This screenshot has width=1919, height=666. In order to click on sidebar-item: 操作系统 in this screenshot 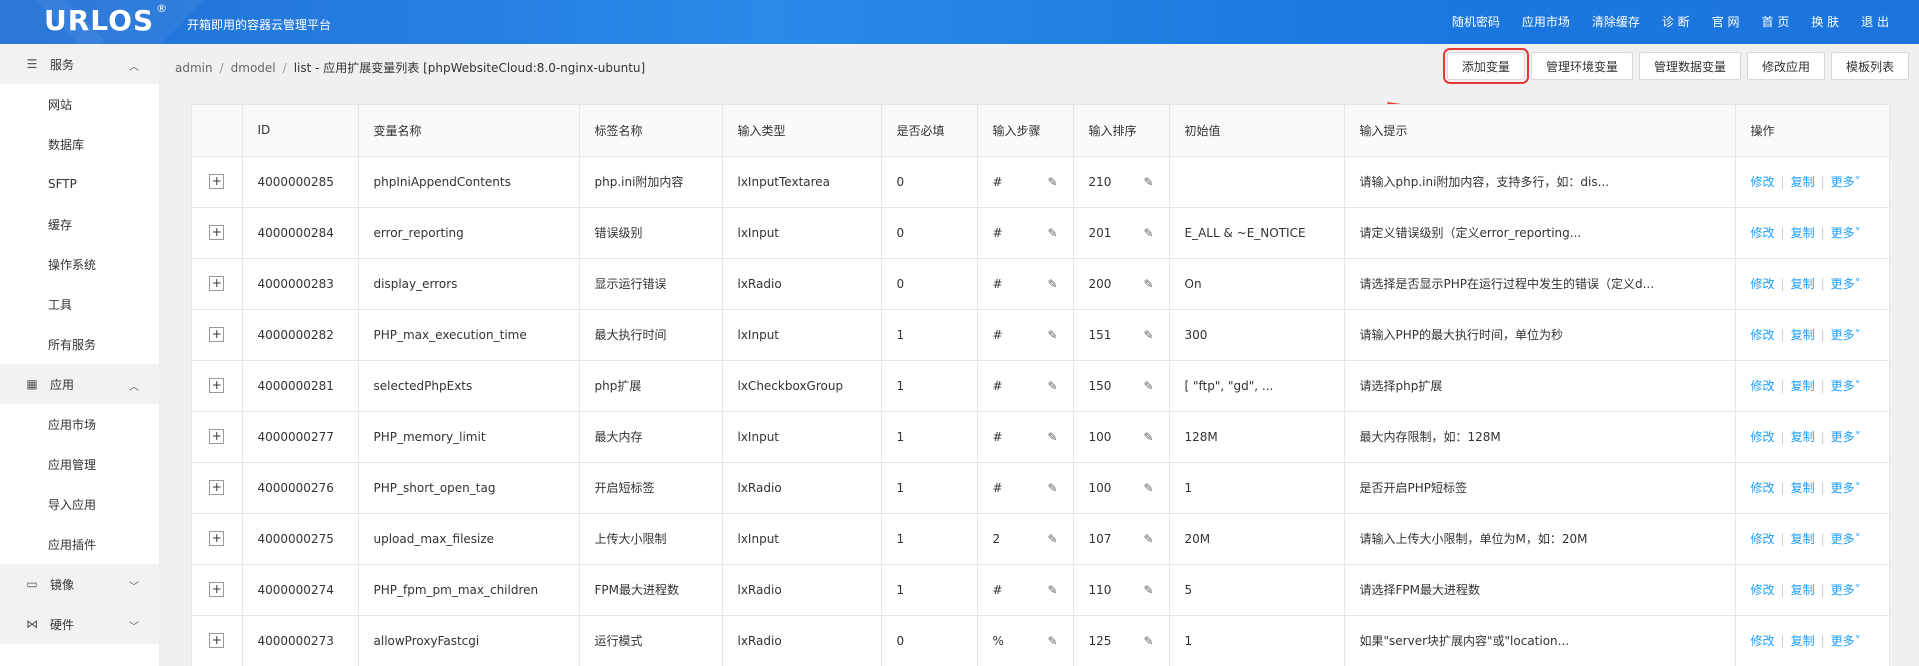, I will do `click(79, 264)`.